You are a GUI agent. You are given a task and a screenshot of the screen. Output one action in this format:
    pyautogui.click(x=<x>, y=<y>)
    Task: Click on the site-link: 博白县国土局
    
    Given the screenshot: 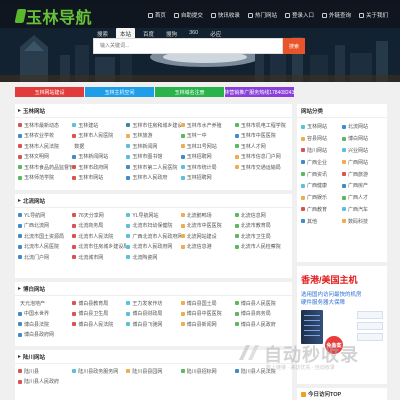 What is the action you would take?
    pyautogui.click(x=207, y=303)
    